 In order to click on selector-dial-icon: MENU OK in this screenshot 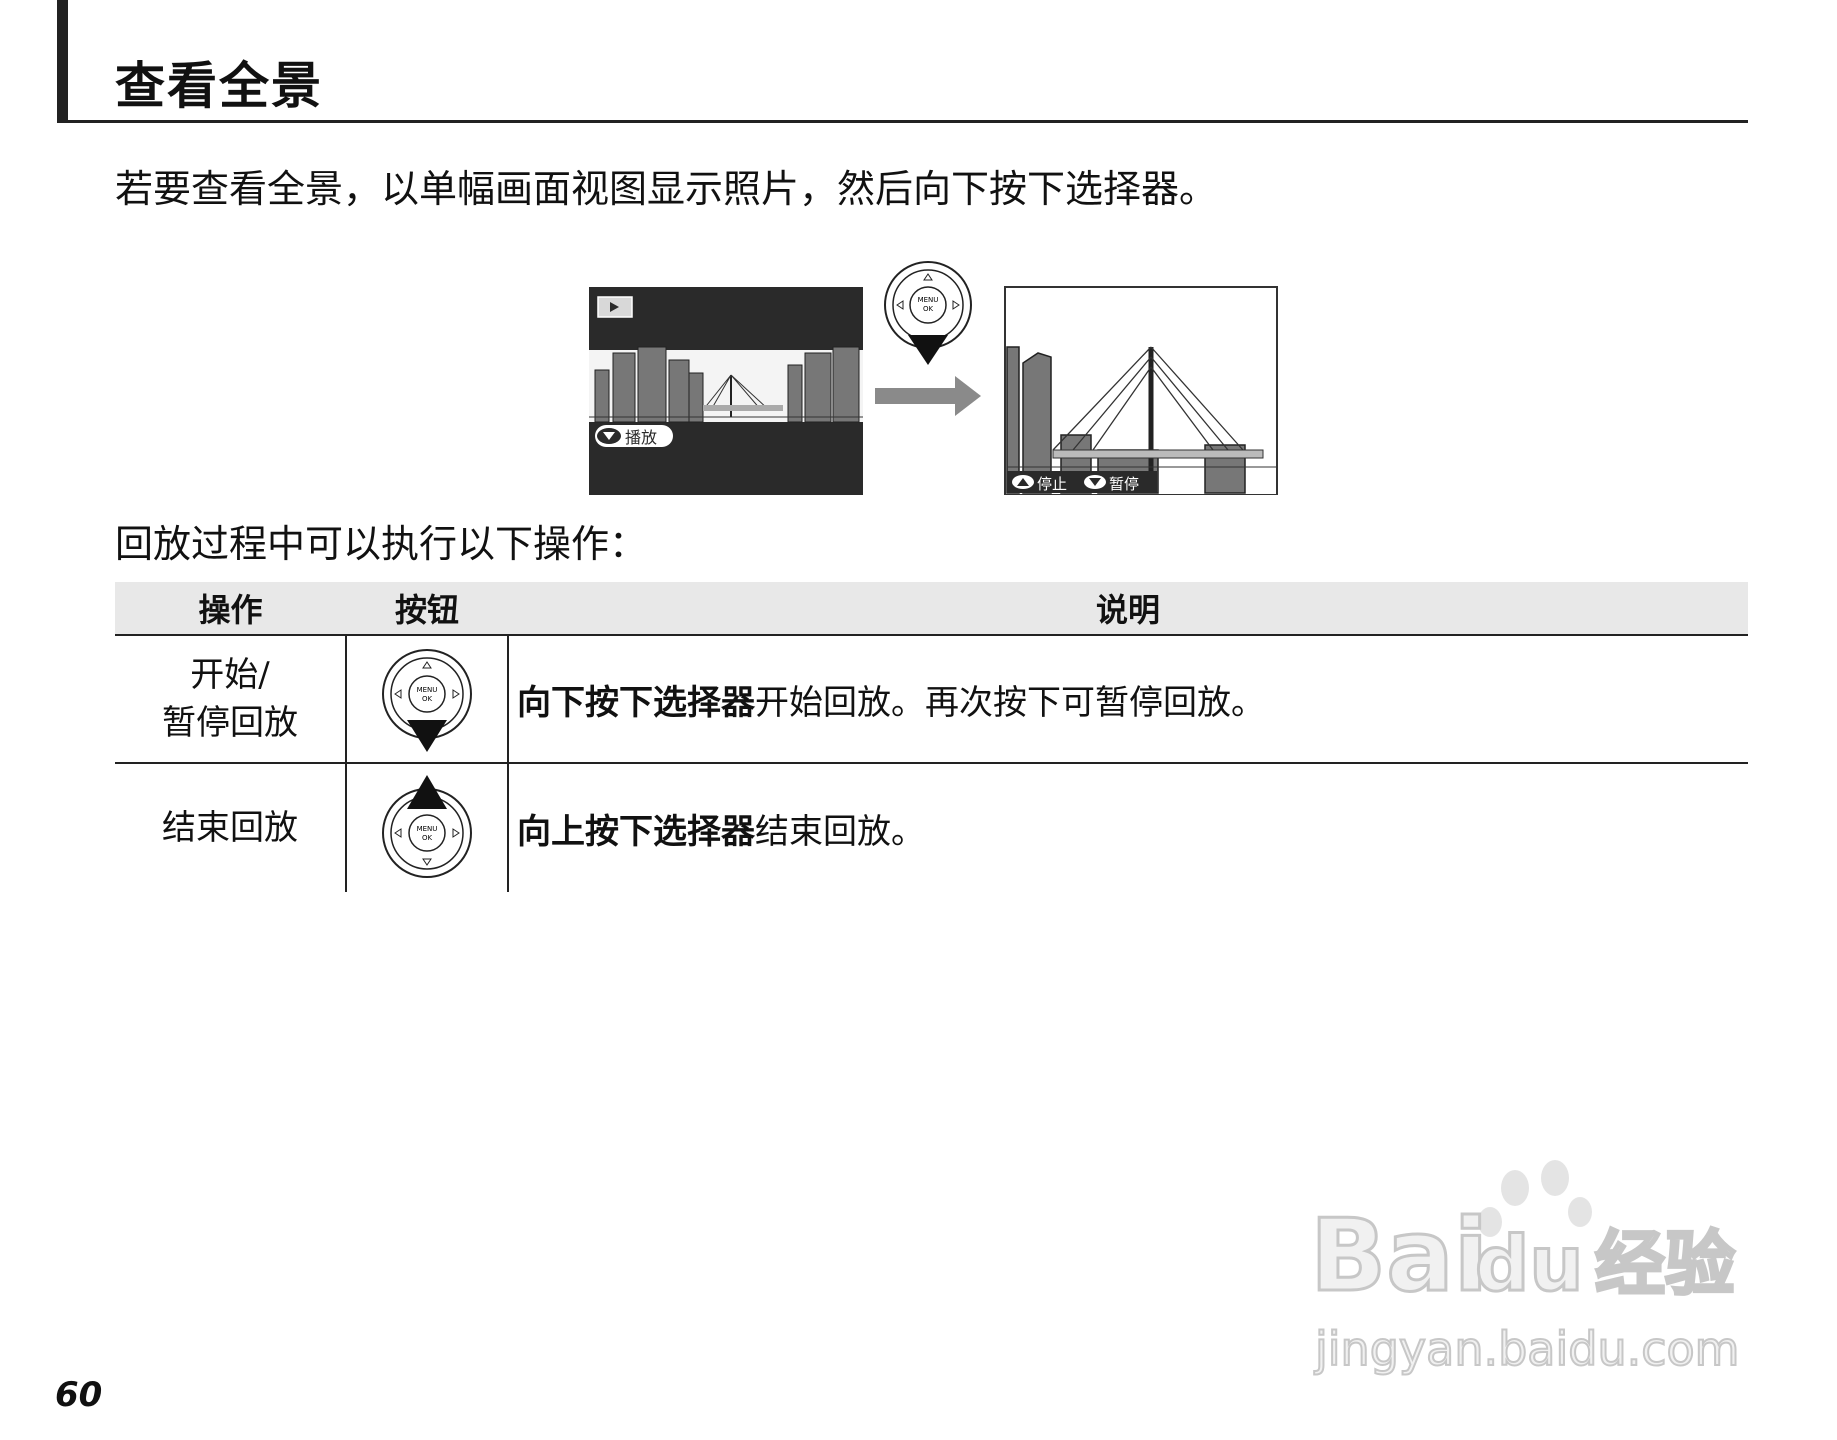, I will do `click(928, 313)`.